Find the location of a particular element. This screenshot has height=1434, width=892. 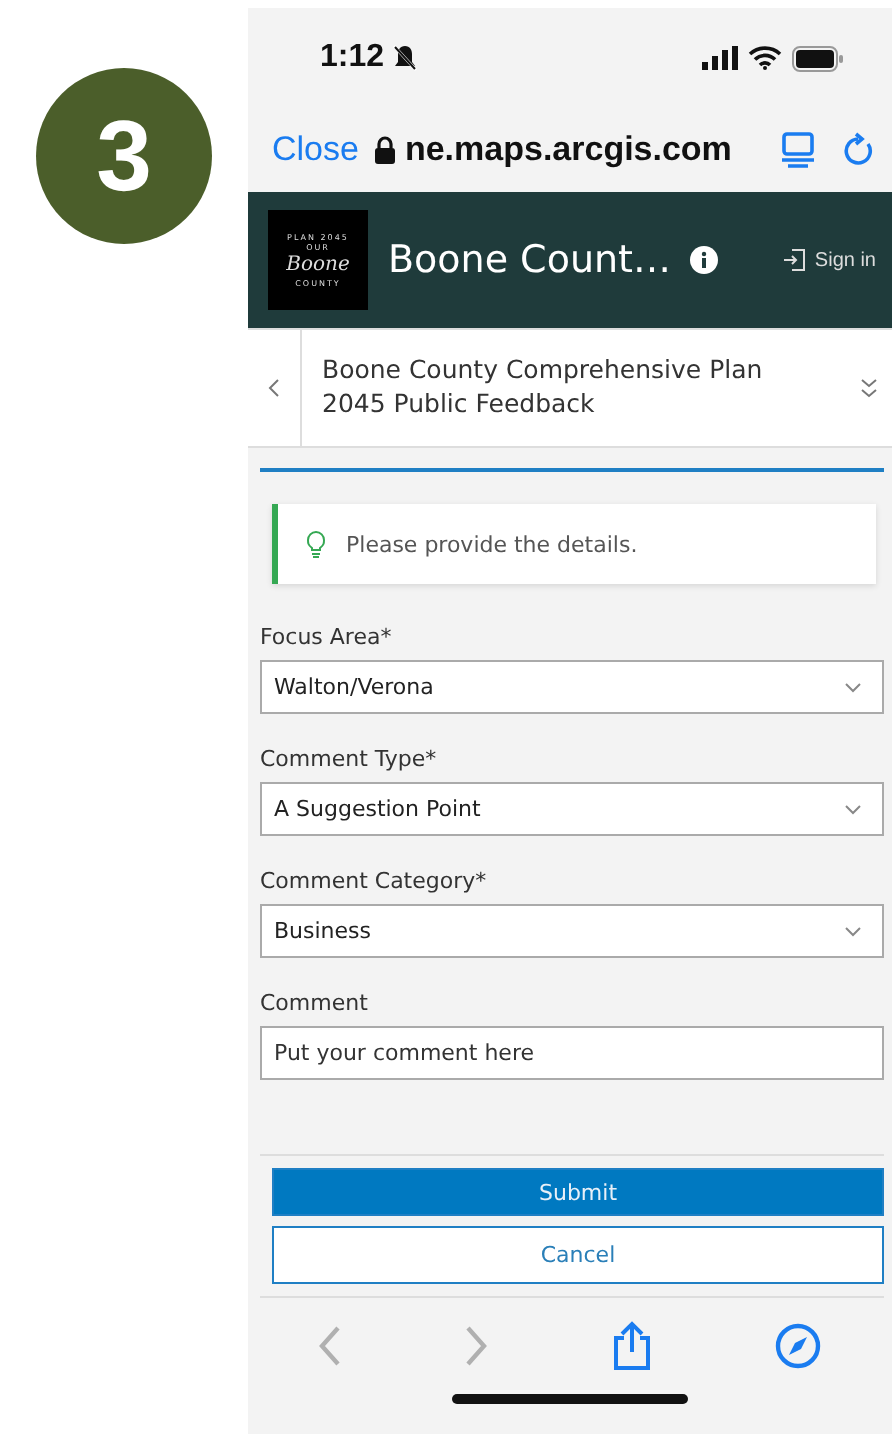

double-chevron-icon is located at coordinates (868, 388).